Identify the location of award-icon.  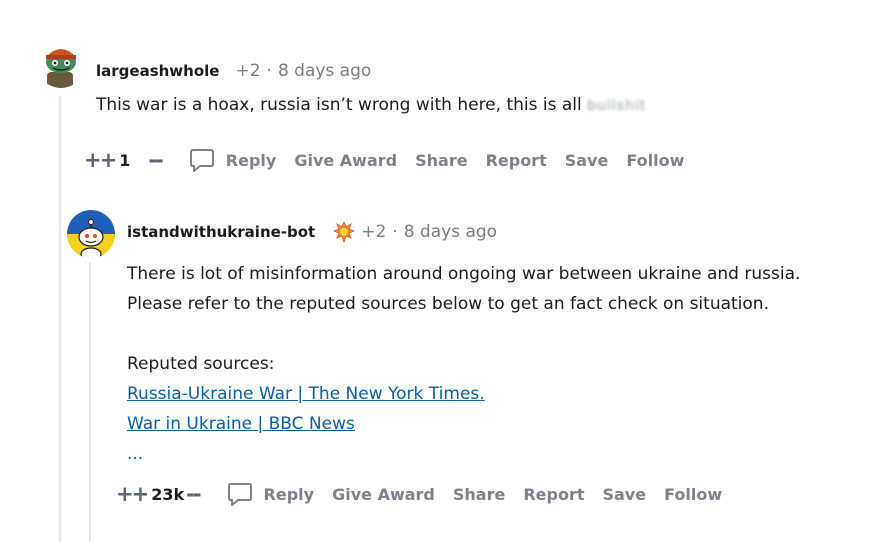
(344, 232).